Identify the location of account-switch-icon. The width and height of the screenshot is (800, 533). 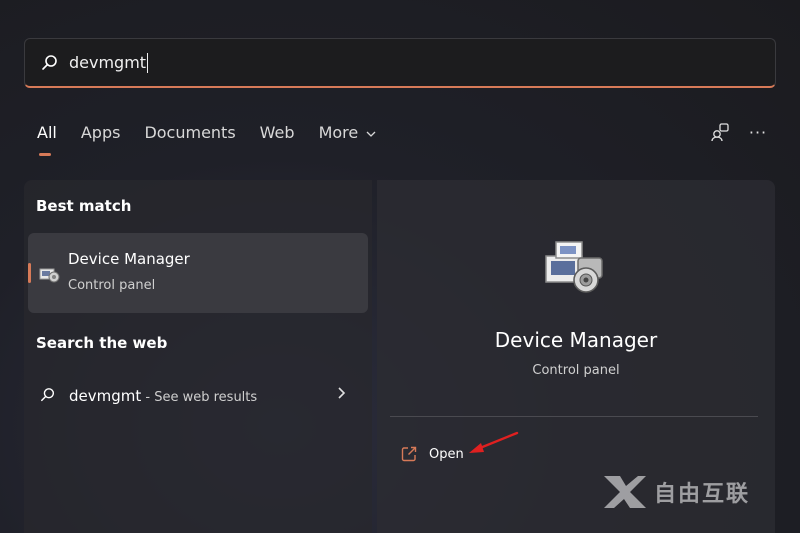
(720, 132).